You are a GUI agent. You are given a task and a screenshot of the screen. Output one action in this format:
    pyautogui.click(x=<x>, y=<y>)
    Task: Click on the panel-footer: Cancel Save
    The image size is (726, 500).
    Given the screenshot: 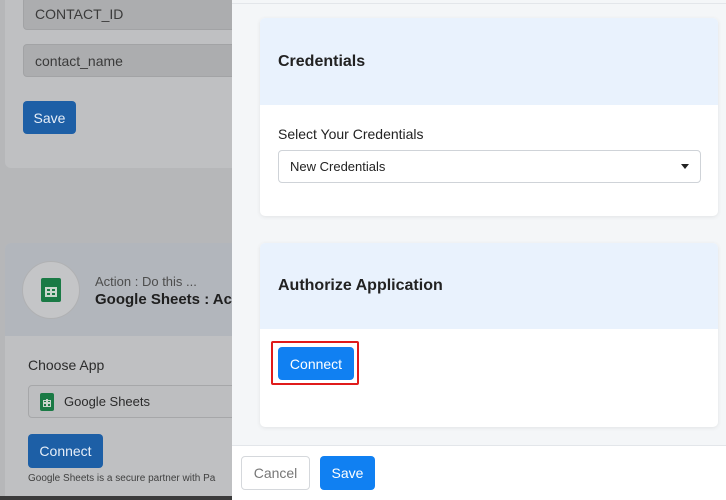 What is the action you would take?
    pyautogui.click(x=479, y=472)
    